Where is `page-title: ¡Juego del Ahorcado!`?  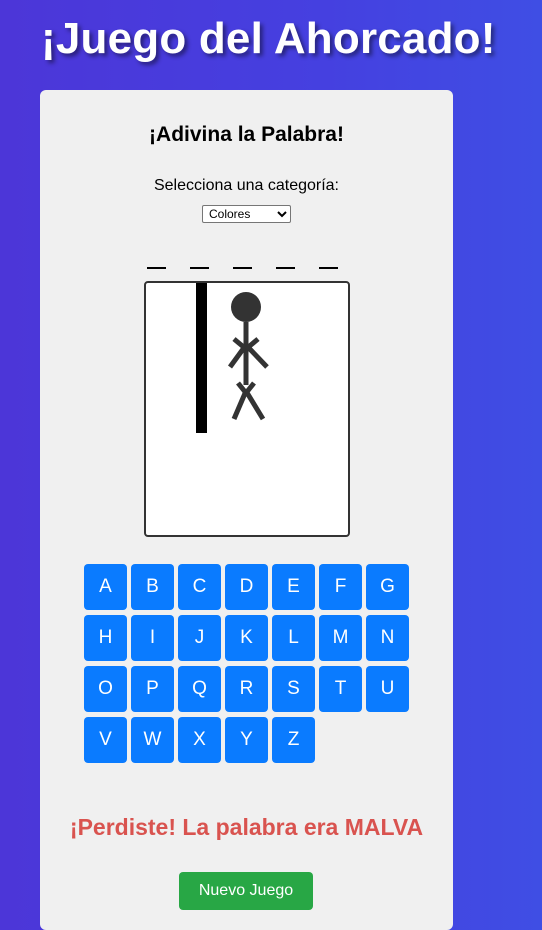 page-title: ¡Juego del Ahorcado! is located at coordinates (268, 38).